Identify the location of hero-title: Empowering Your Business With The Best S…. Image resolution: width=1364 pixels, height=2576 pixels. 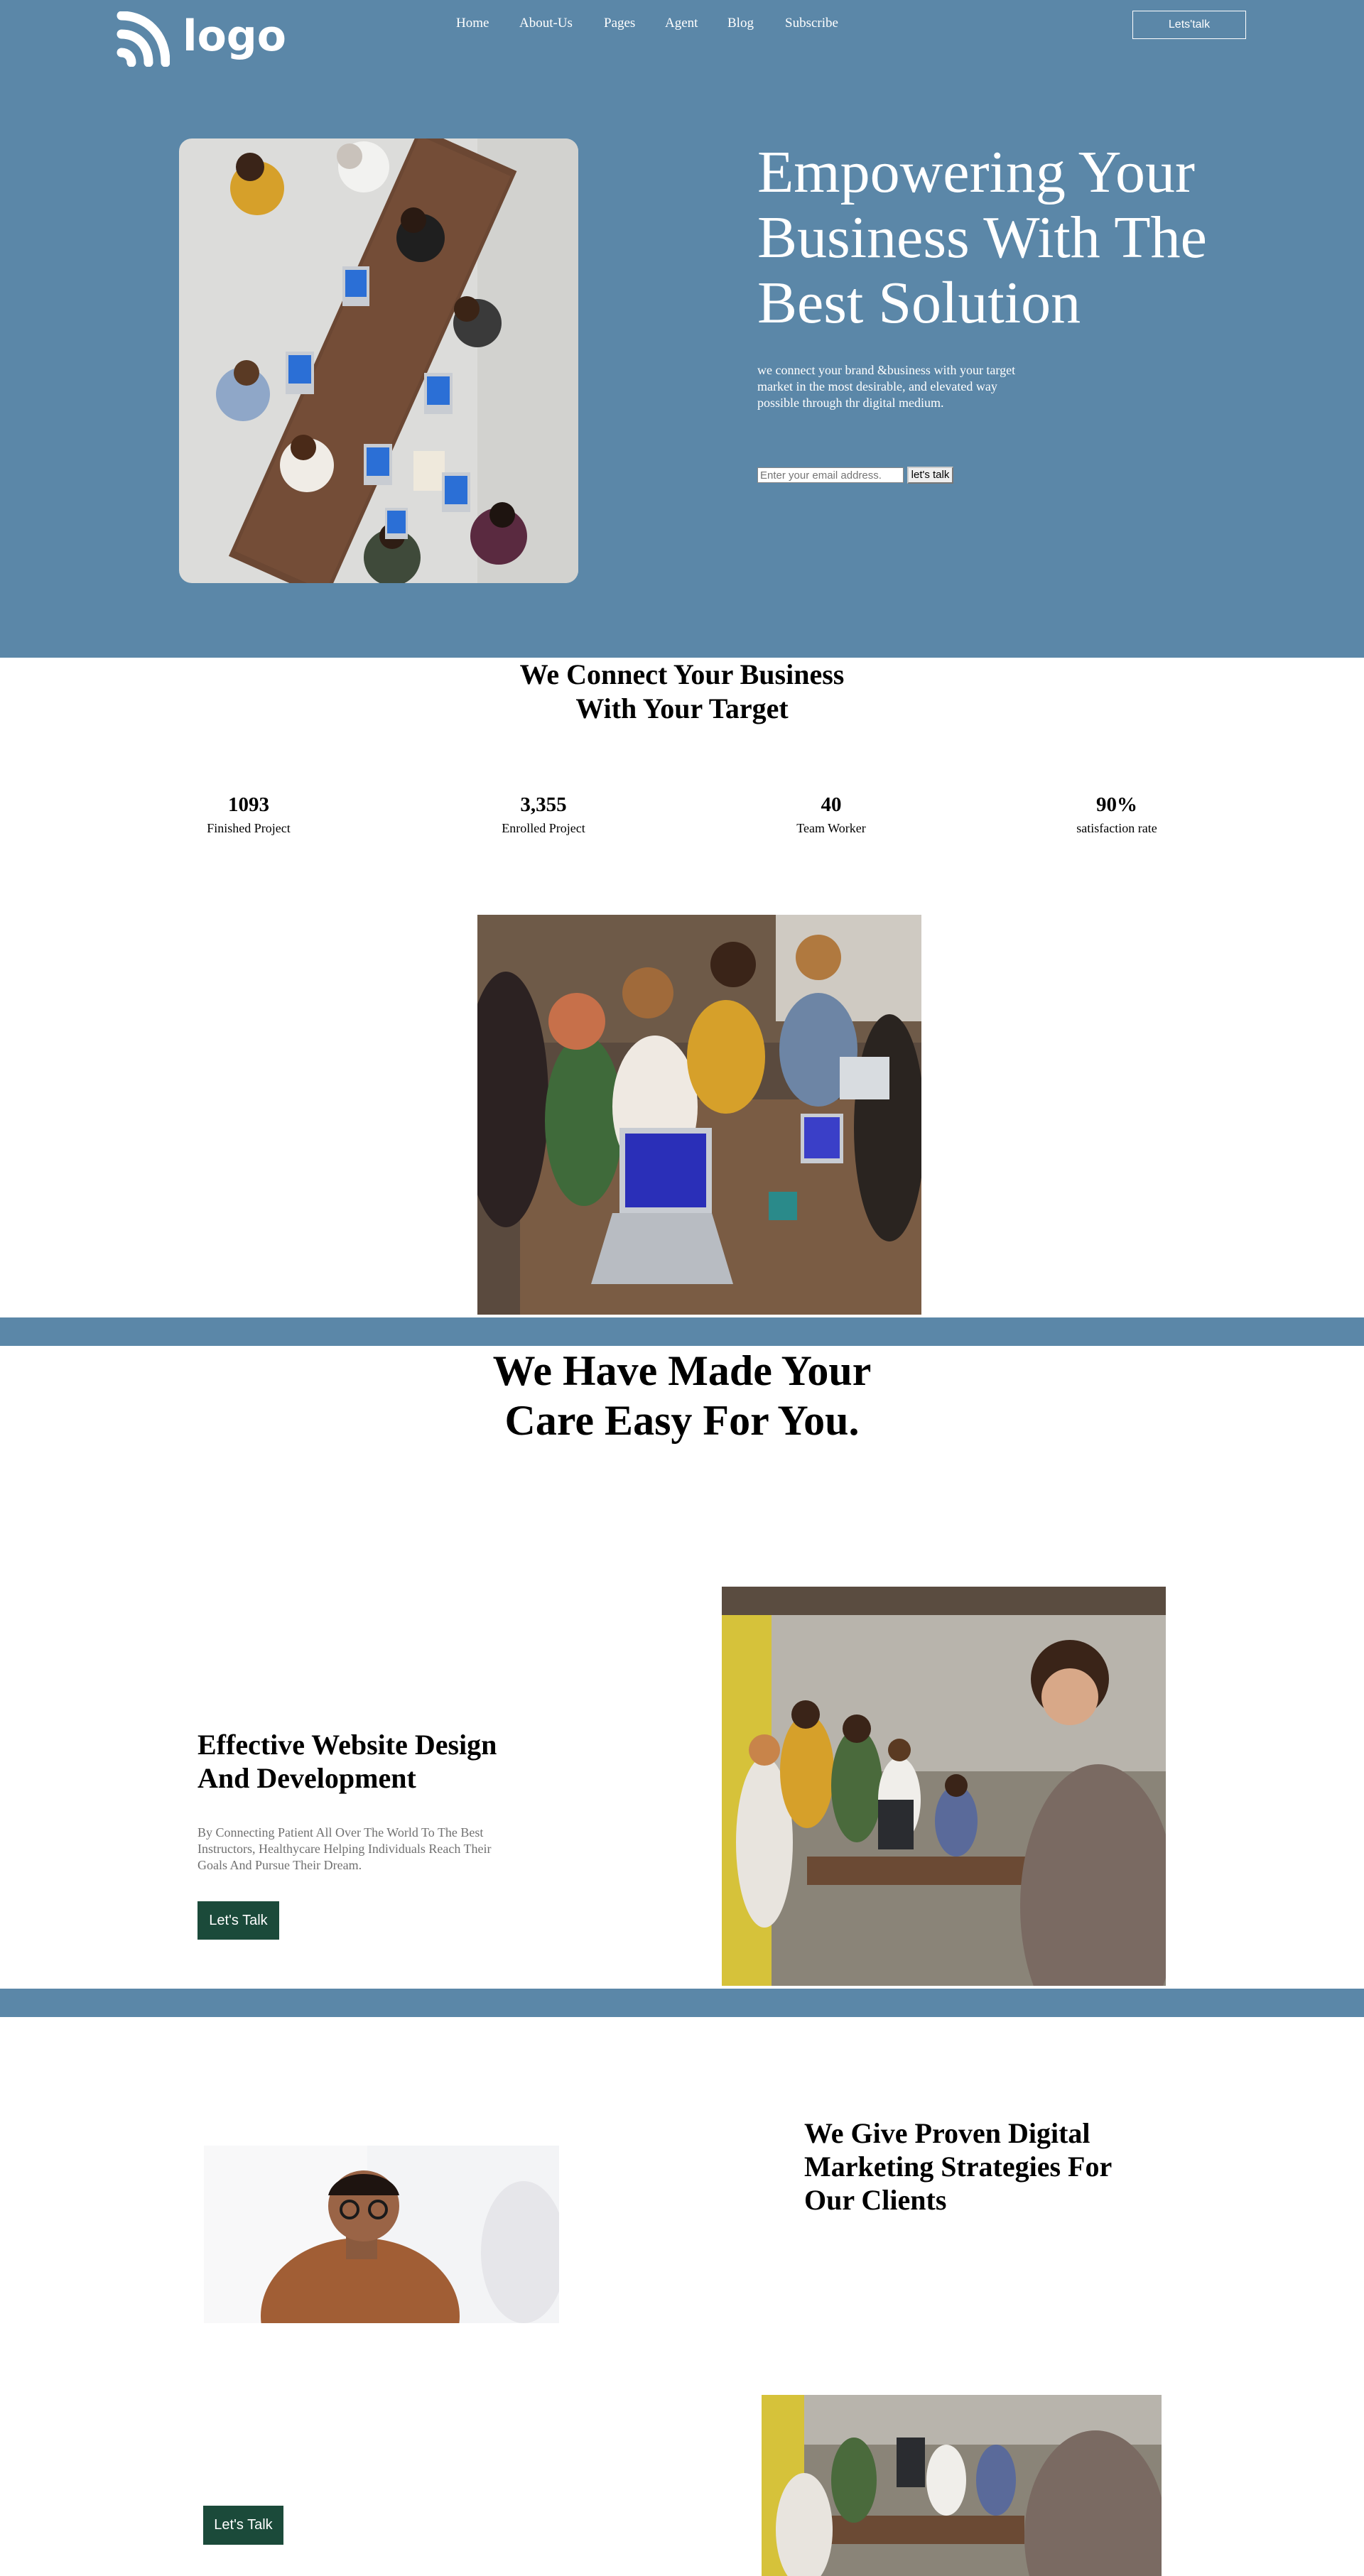
(982, 238).